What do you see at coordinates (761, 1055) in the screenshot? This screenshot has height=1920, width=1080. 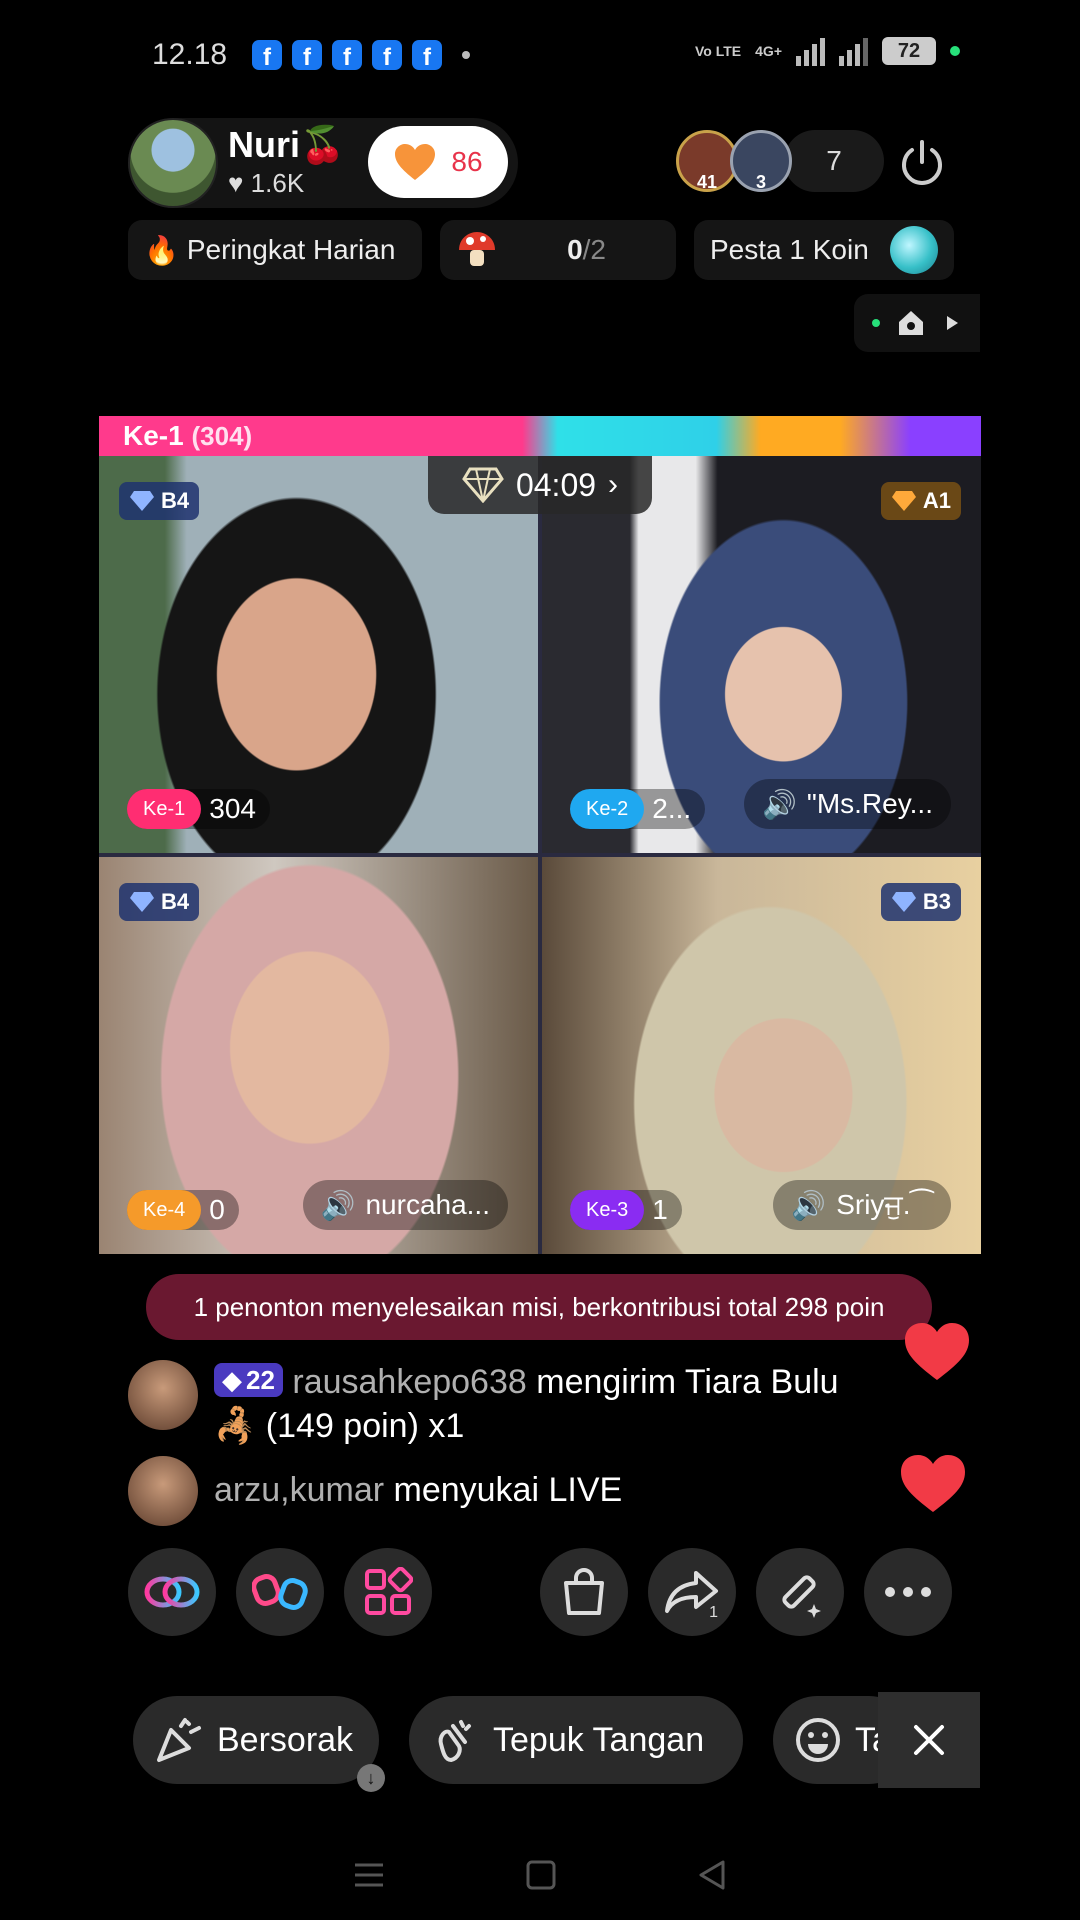 I see `guest-tile: B3 Ke-3 1 🔊 Sriyਜੁ.⁀` at bounding box center [761, 1055].